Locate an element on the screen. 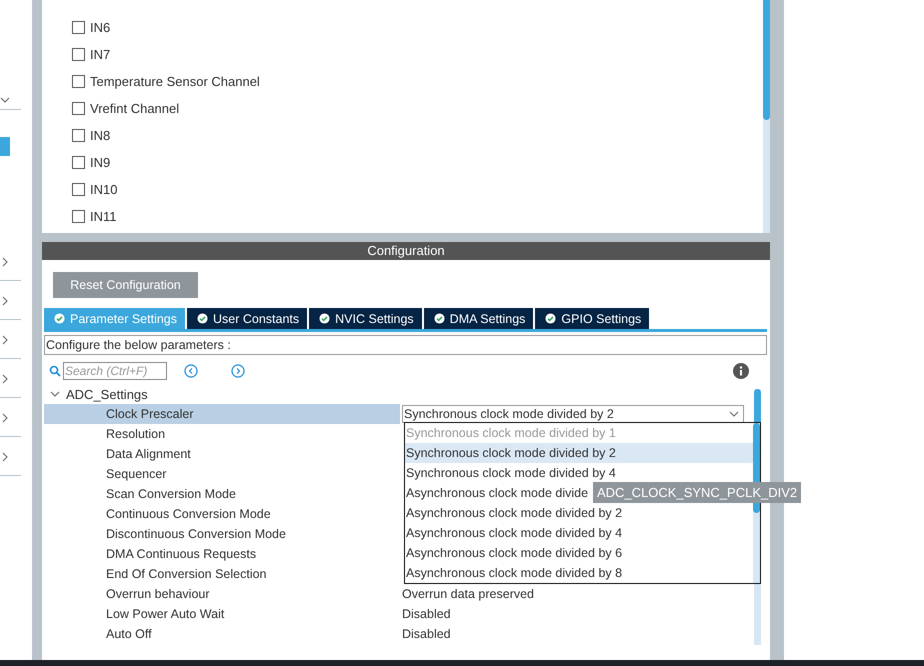 The height and width of the screenshot is (666, 924). parameter-label: Scan Conversion Mode is located at coordinates (222, 494).